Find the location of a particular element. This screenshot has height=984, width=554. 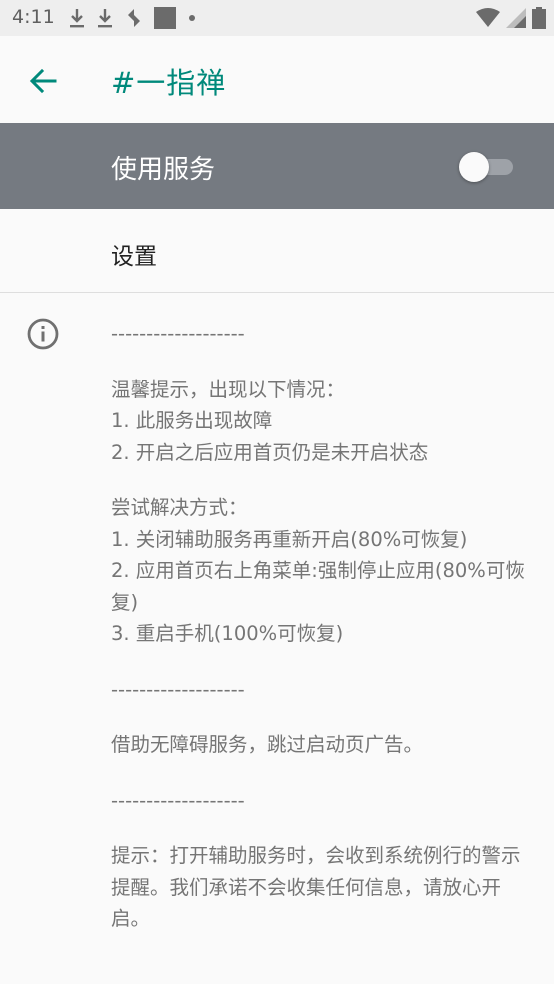

tip-item: 1. 此服务出现故障 is located at coordinates (192, 420).